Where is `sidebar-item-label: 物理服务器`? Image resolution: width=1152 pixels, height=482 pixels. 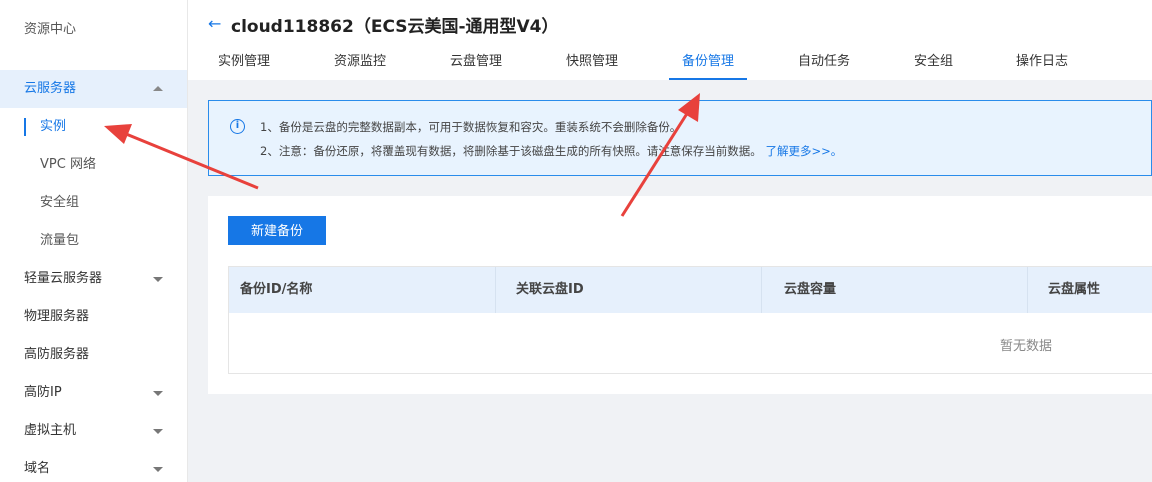
sidebar-item-label: 物理服务器 is located at coordinates (57, 316).